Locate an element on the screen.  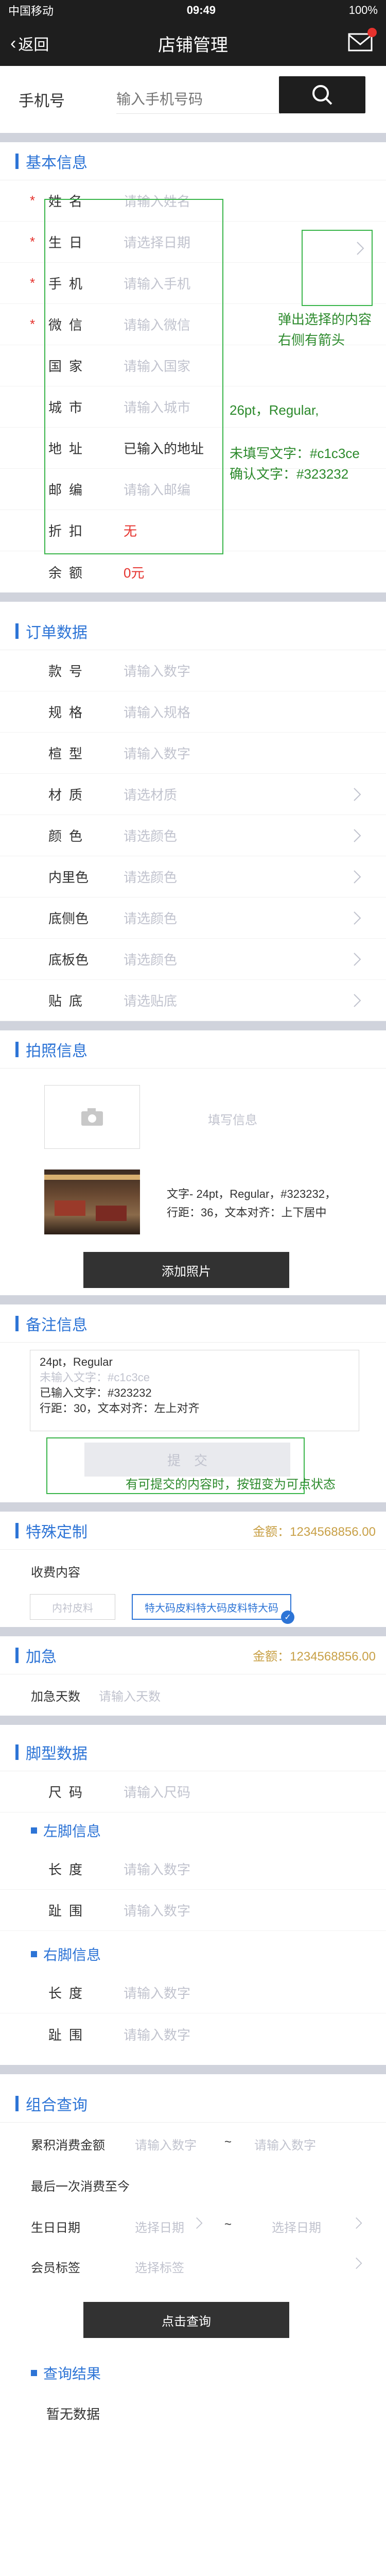
custom-header: 特殊定制 金额：1234568856.00 is located at coordinates (193, 1531).